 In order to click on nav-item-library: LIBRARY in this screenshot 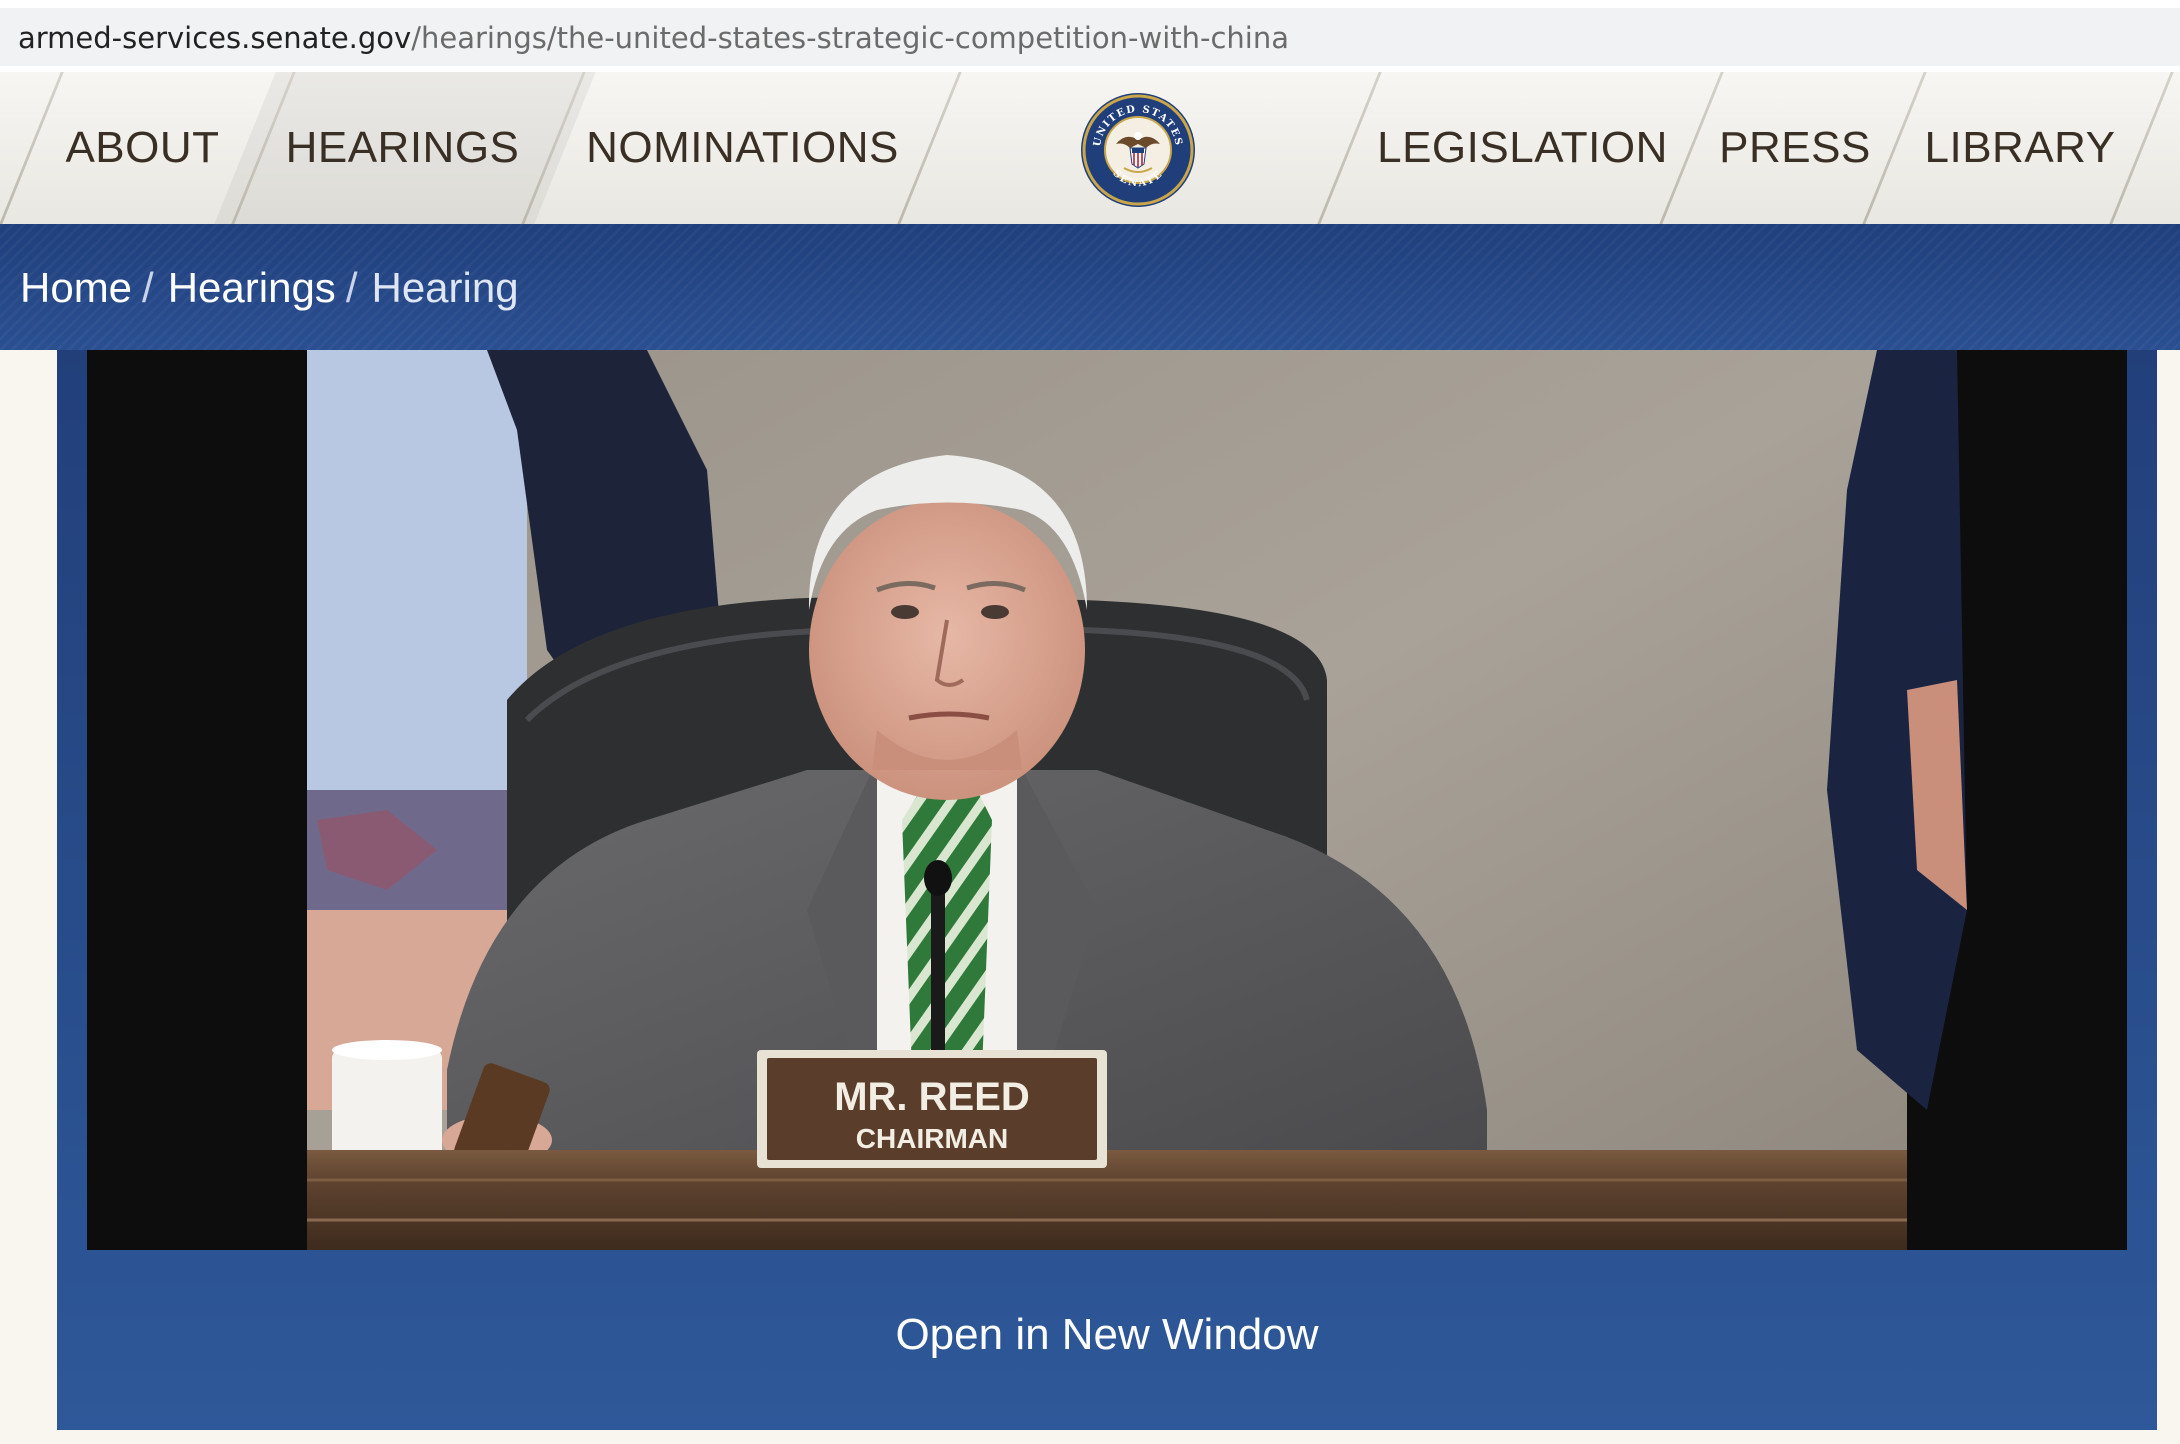, I will do `click(2020, 148)`.